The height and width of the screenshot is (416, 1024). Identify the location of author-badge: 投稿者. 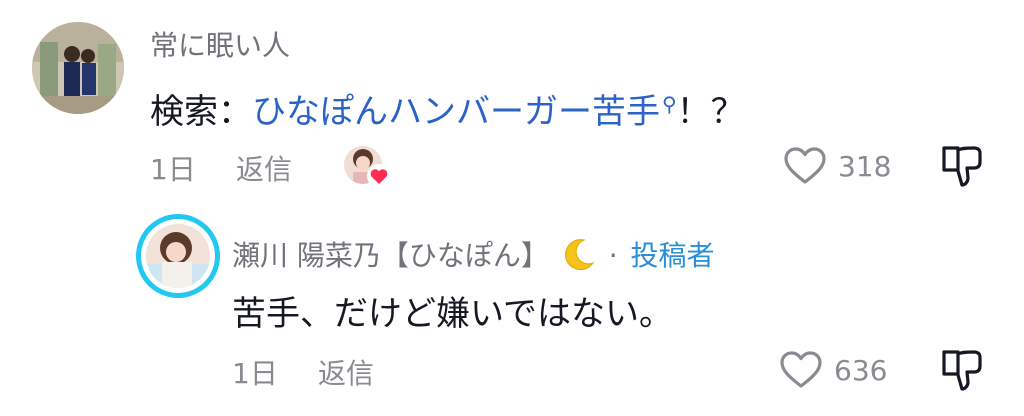
(672, 255).